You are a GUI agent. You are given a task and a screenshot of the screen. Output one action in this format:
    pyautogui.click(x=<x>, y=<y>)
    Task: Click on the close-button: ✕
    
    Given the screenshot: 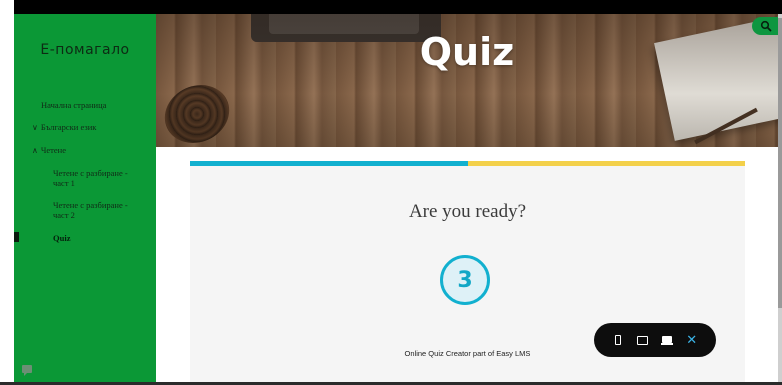 What is the action you would take?
    pyautogui.click(x=692, y=340)
    